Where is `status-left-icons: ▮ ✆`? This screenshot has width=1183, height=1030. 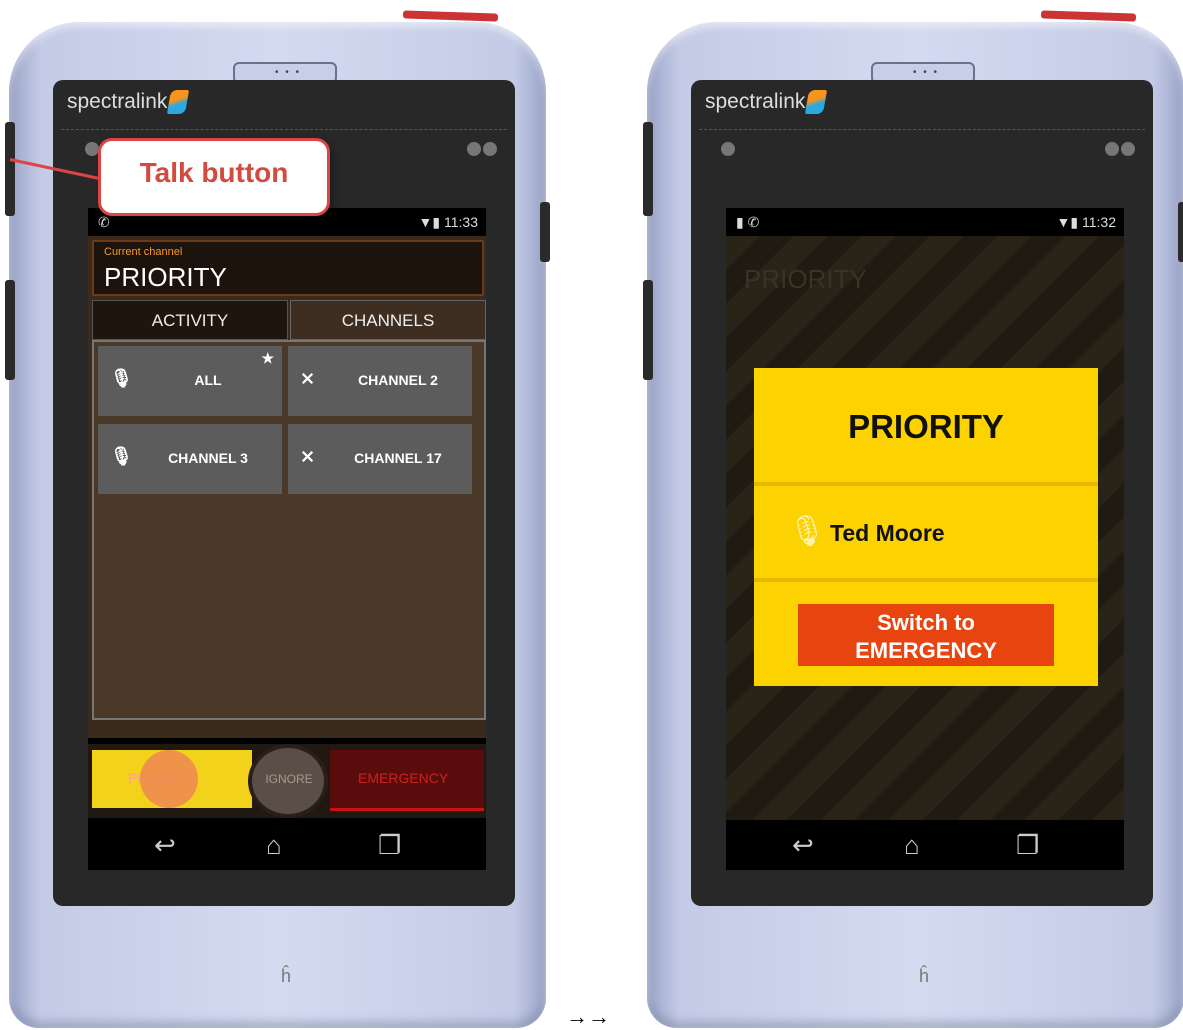 status-left-icons: ▮ ✆ is located at coordinates (748, 222).